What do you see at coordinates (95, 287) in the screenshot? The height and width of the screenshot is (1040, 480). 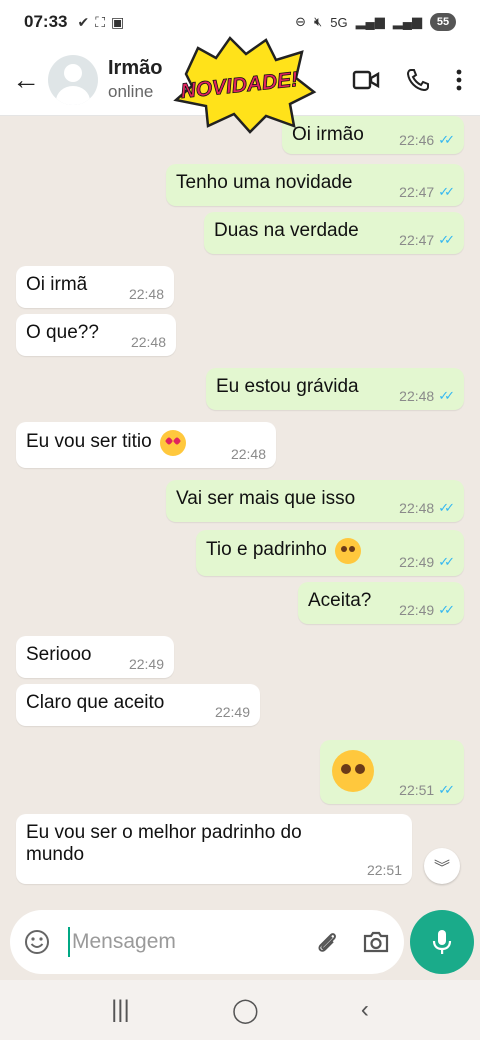 I see `message-bubble: Oi irmã 22:48` at bounding box center [95, 287].